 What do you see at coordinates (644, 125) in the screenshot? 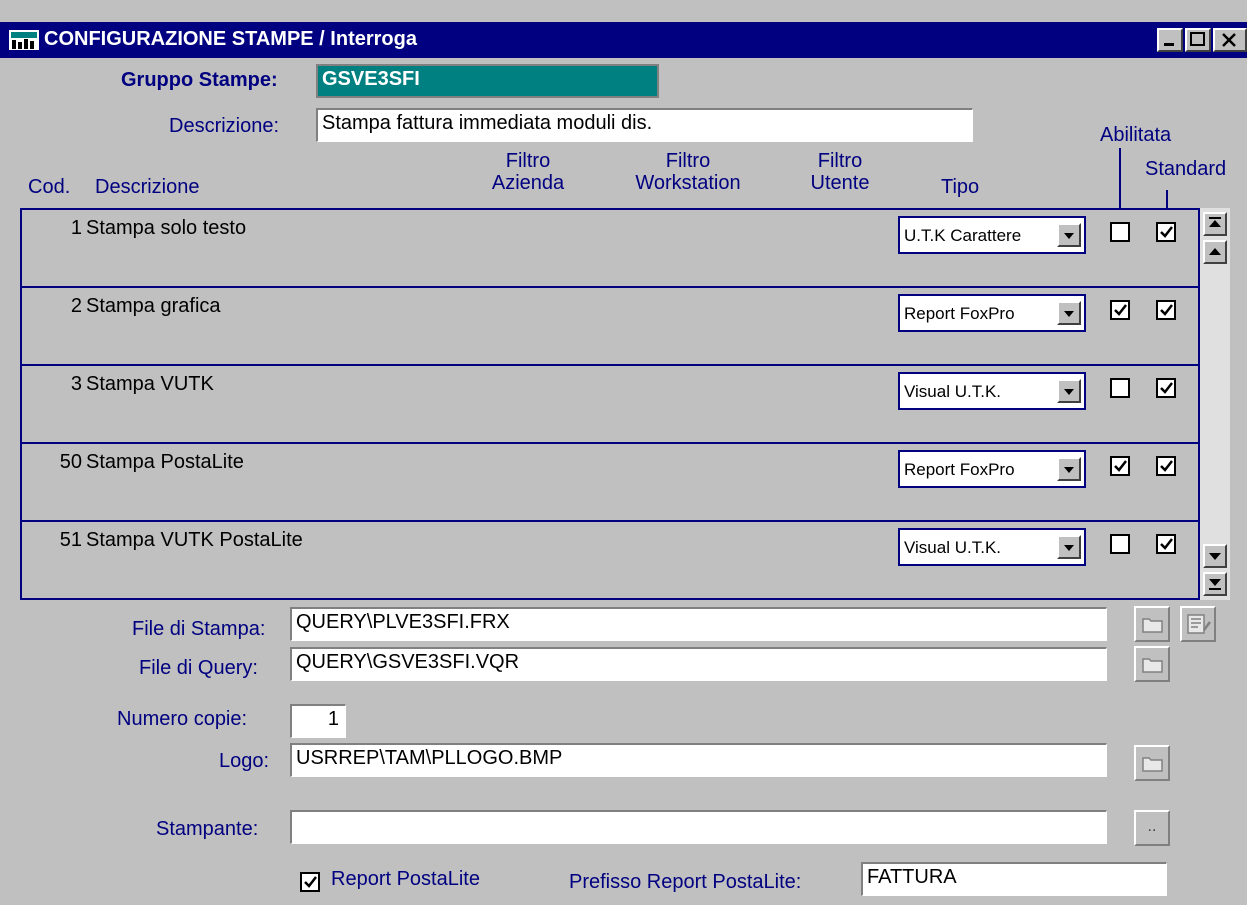
I see `descrizione-field: Stampa fattura immediata moduli dis.` at bounding box center [644, 125].